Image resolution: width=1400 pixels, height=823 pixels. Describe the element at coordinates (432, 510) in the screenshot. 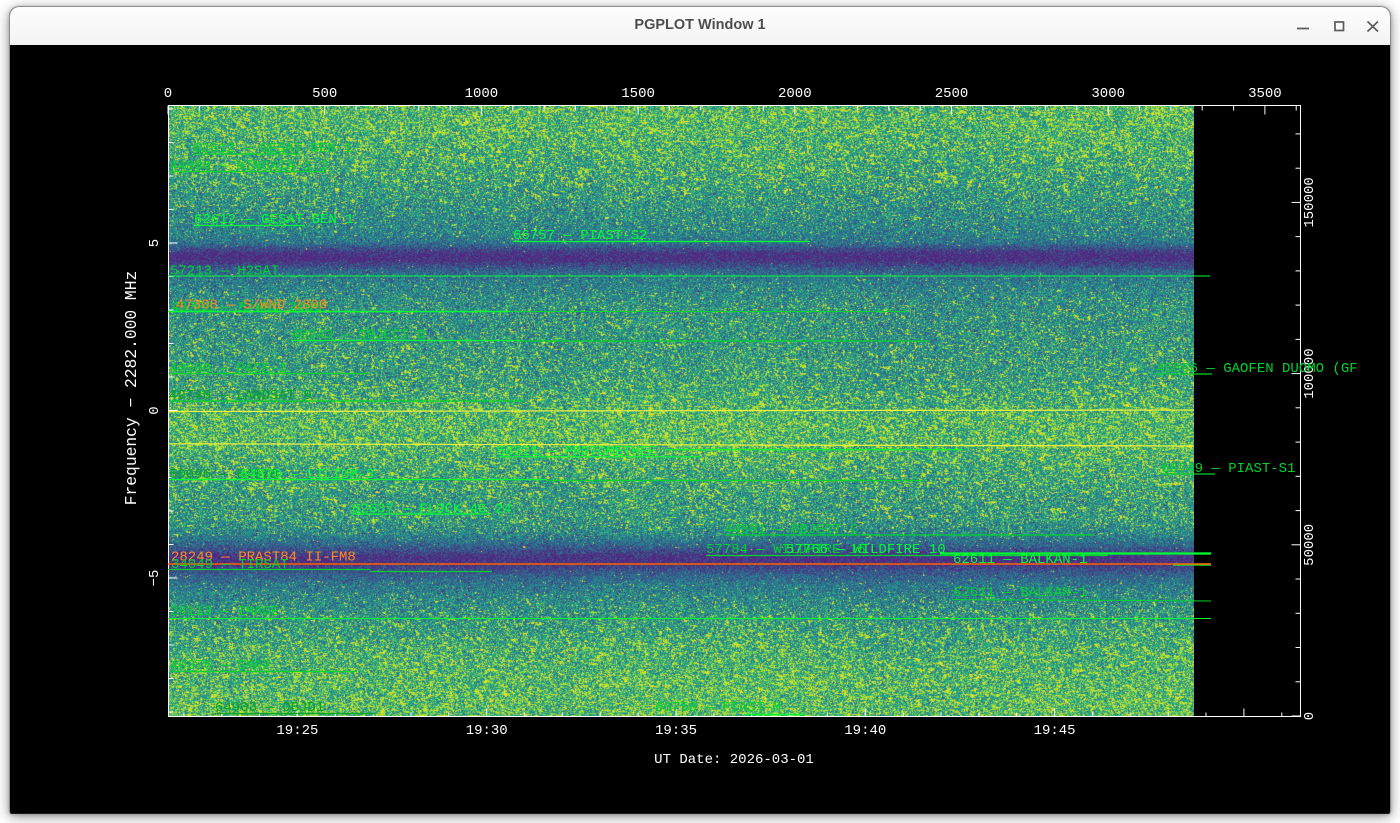

I see `svg-text: 62637 — FLOCK 4G 24` at that location.